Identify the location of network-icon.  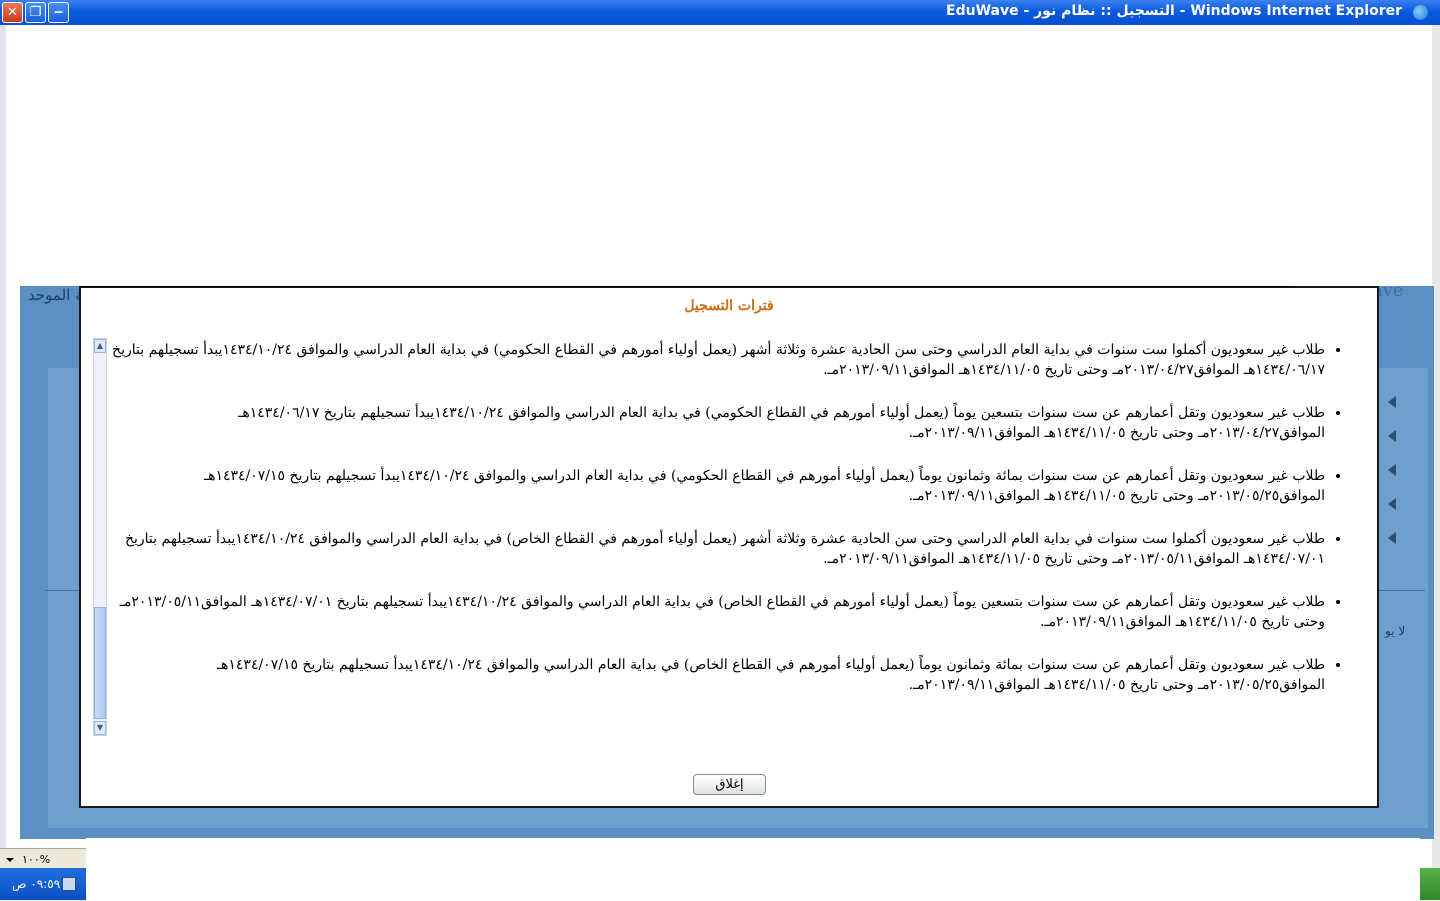
(69, 884).